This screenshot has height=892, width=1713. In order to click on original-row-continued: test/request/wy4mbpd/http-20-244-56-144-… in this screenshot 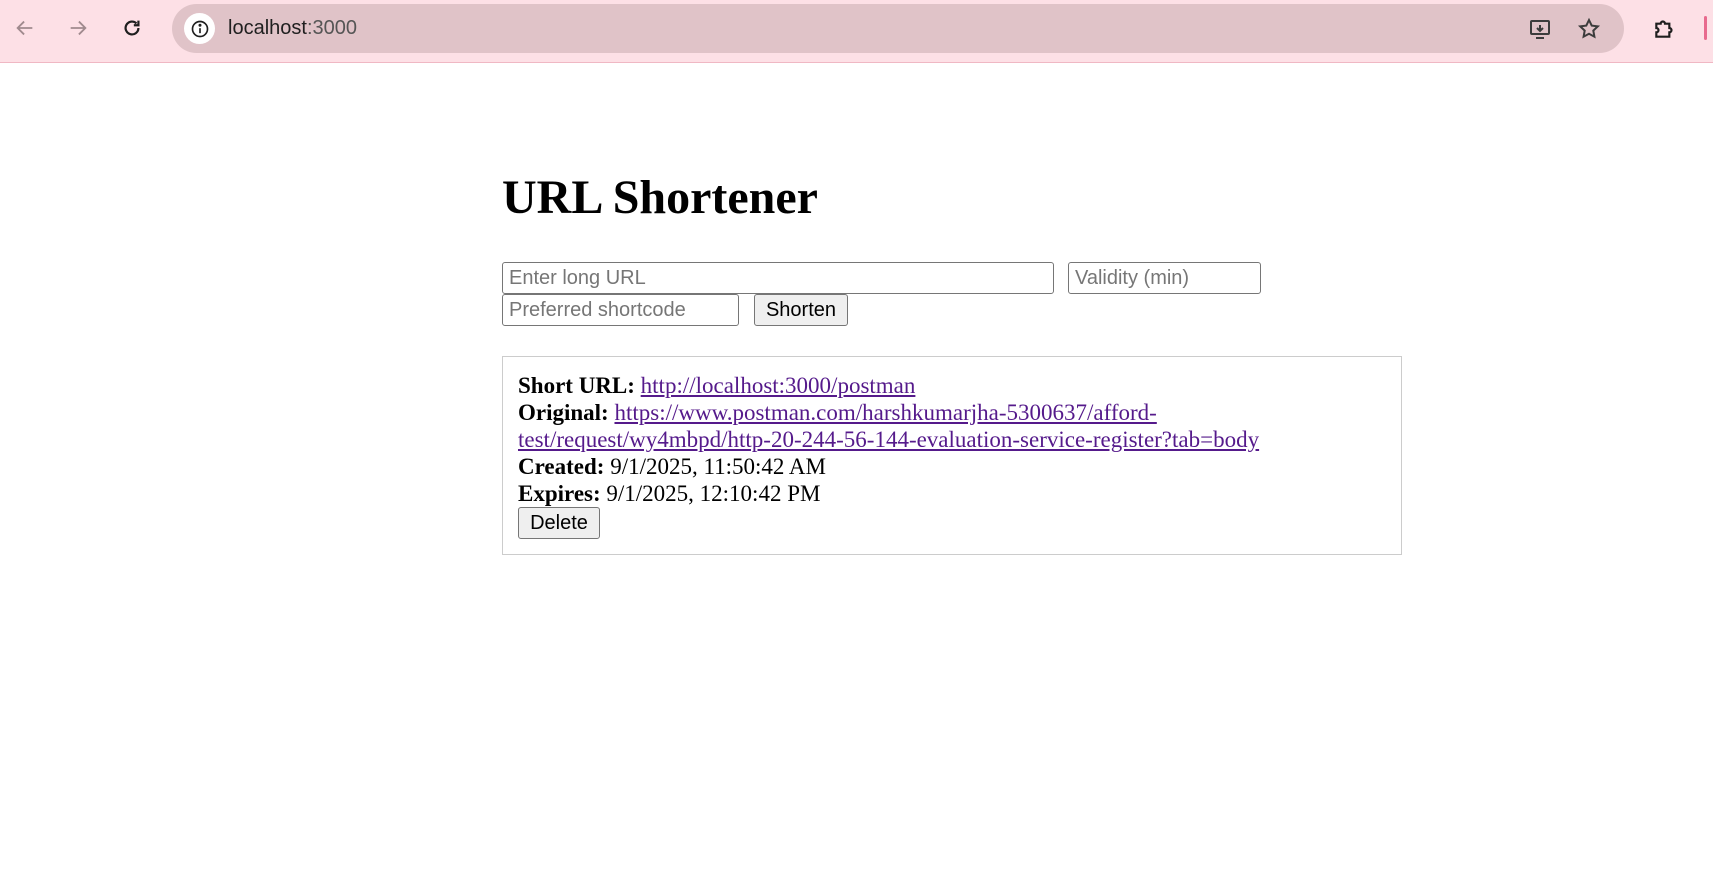, I will do `click(888, 439)`.